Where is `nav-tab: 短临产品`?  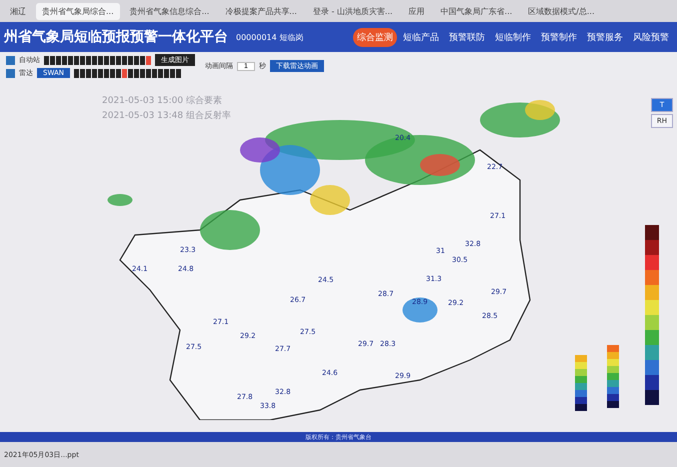 nav-tab: 短临产品 is located at coordinates (421, 37).